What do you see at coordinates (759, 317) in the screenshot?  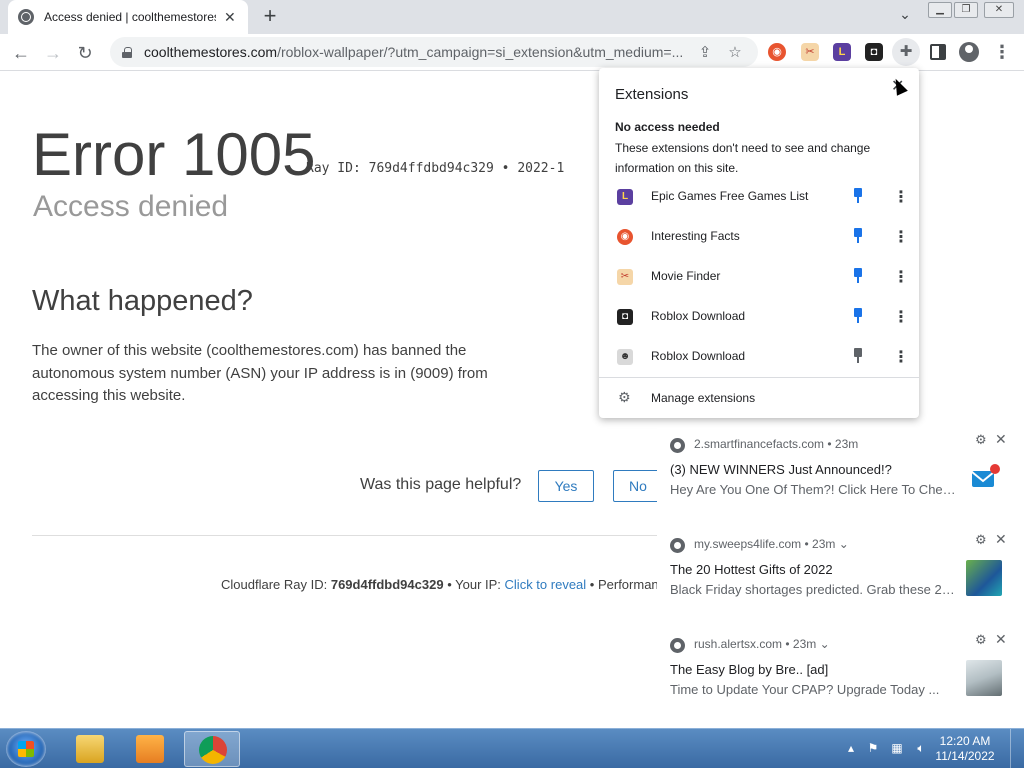 I see `extension-item: ◘ Roblox Download ⋮` at bounding box center [759, 317].